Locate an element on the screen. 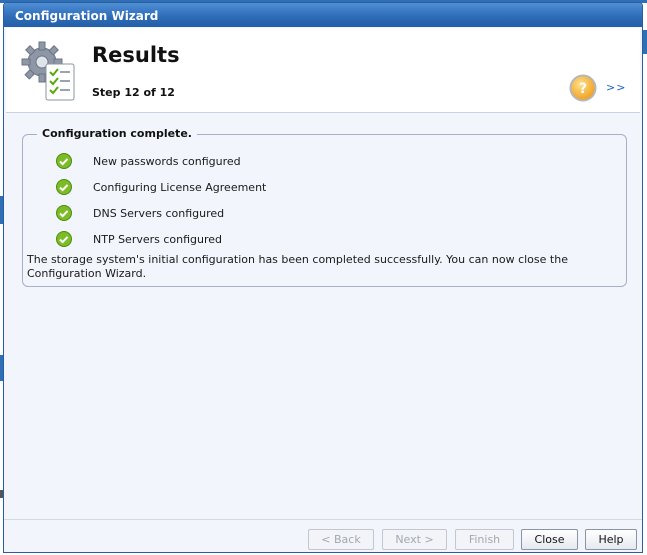 The height and width of the screenshot is (555, 647). help-icon: ? is located at coordinates (583, 88).